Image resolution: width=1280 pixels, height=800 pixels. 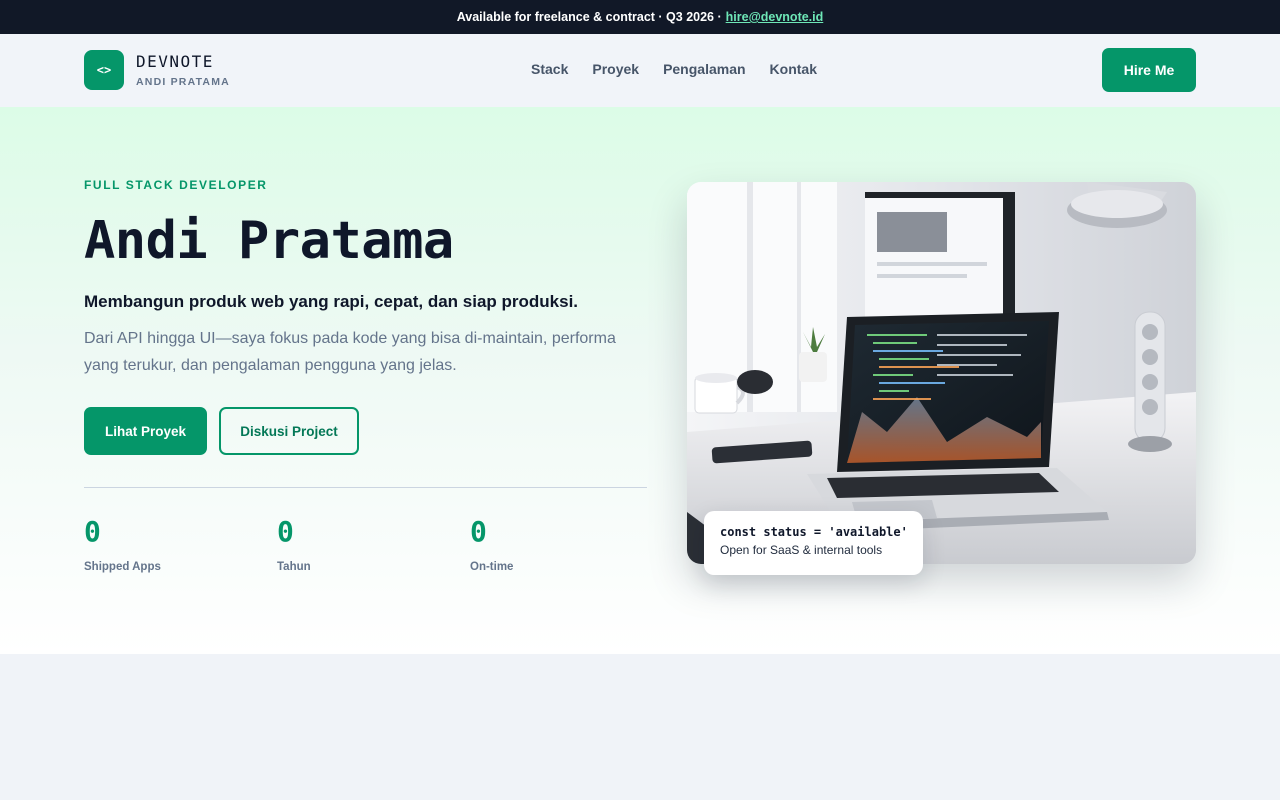 I want to click on nav-link-kontak: Kontak, so click(x=793, y=69).